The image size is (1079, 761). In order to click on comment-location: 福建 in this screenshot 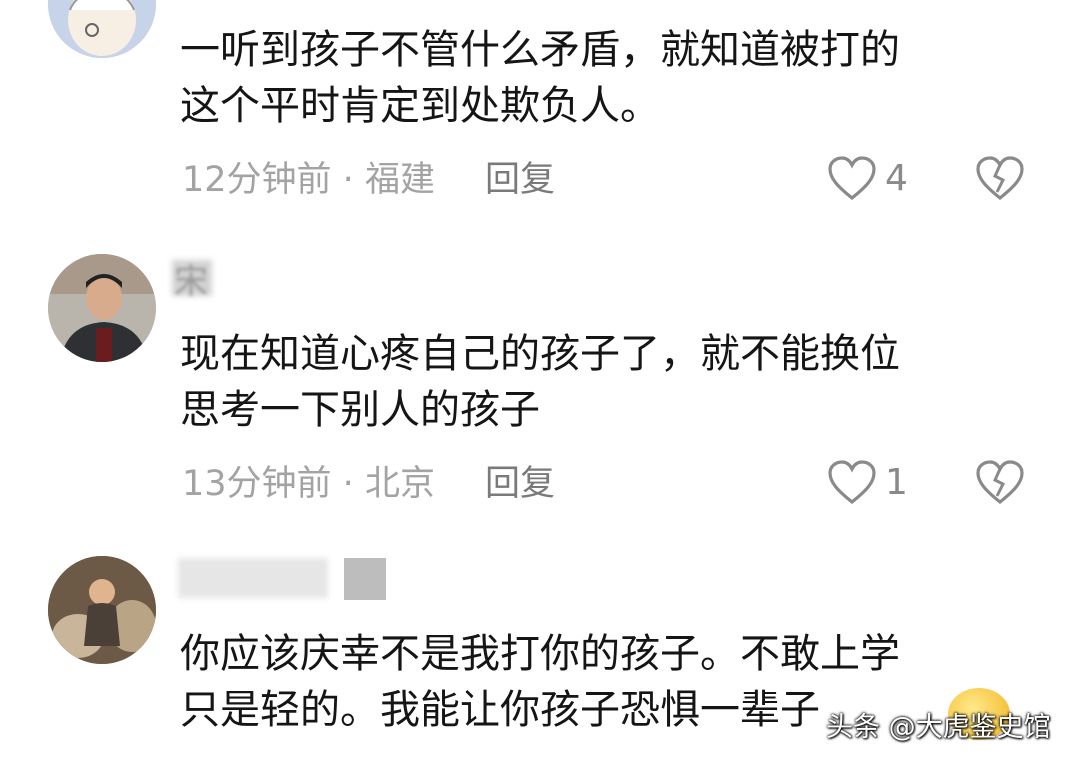, I will do `click(399, 180)`.